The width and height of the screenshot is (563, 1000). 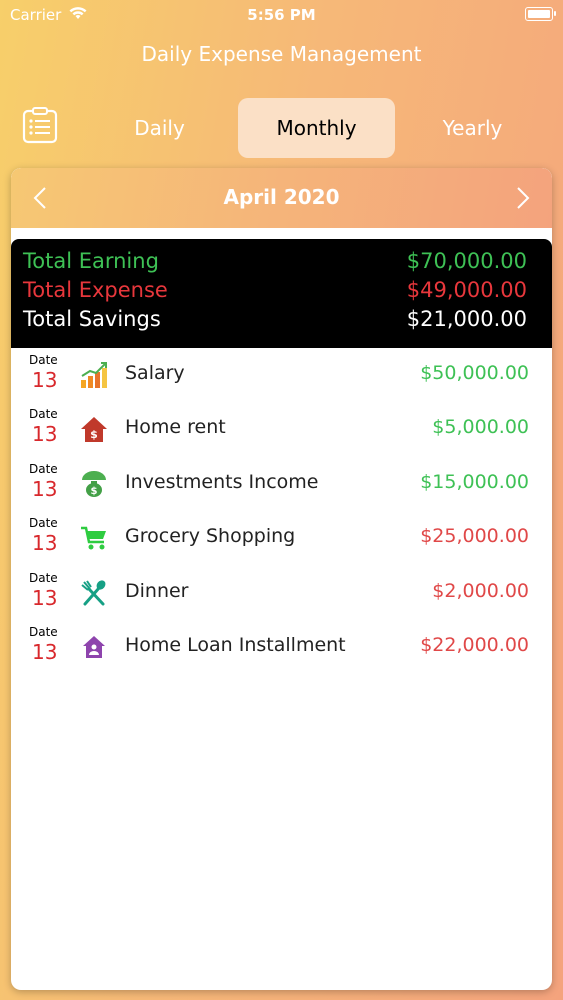 I want to click on total-expense-label: Total Expense, so click(x=95, y=290).